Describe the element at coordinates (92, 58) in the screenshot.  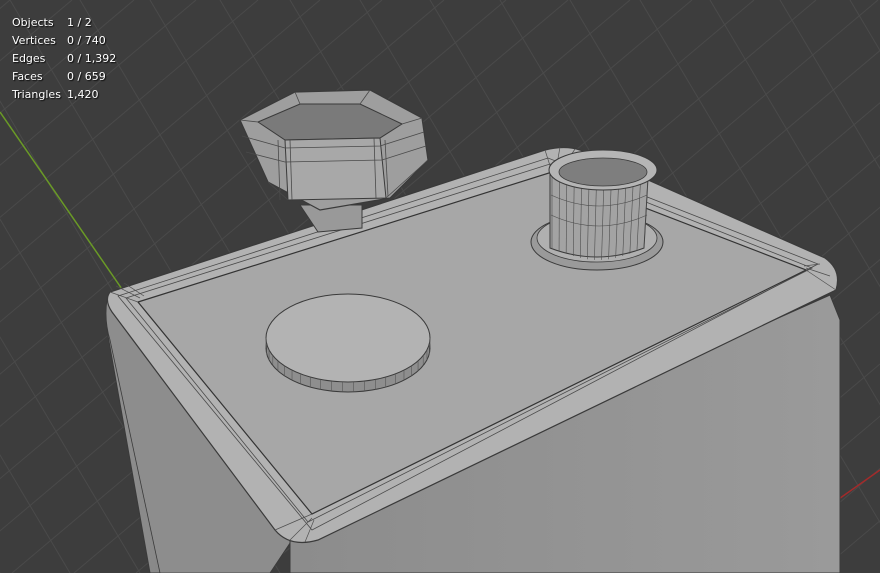
I see `stat-value: 0 / 1,392` at that location.